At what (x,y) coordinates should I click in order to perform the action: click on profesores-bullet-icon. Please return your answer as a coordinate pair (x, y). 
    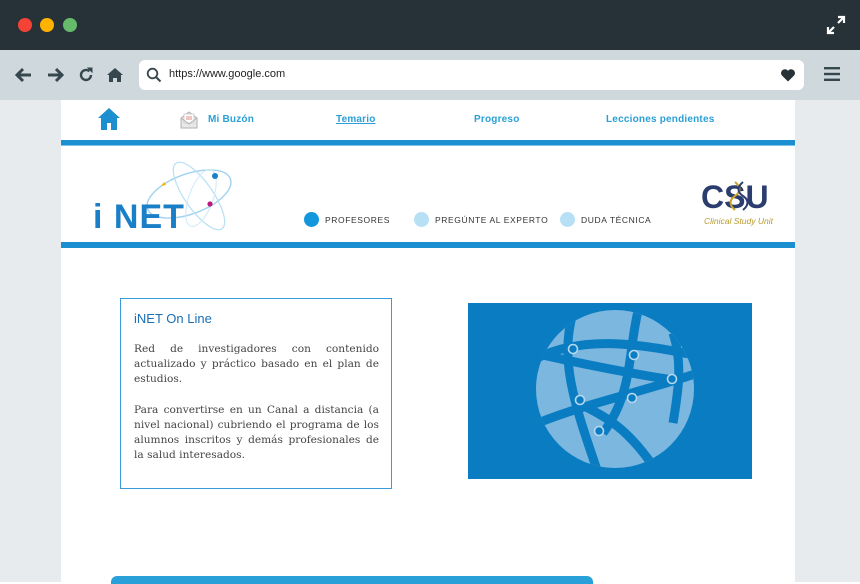
    Looking at the image, I should click on (311, 219).